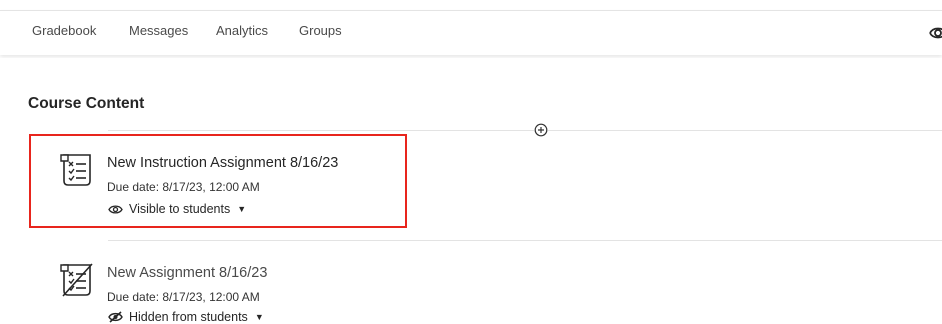 Image resolution: width=942 pixels, height=324 pixels. Describe the element at coordinates (76, 280) in the screenshot. I see `assignment-hidden-icon` at that location.